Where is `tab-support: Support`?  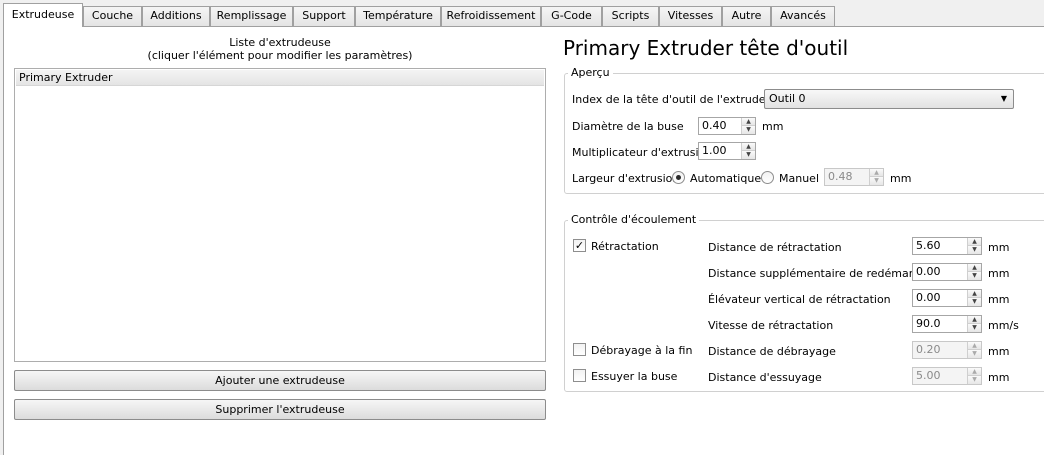 tab-support: Support is located at coordinates (324, 16).